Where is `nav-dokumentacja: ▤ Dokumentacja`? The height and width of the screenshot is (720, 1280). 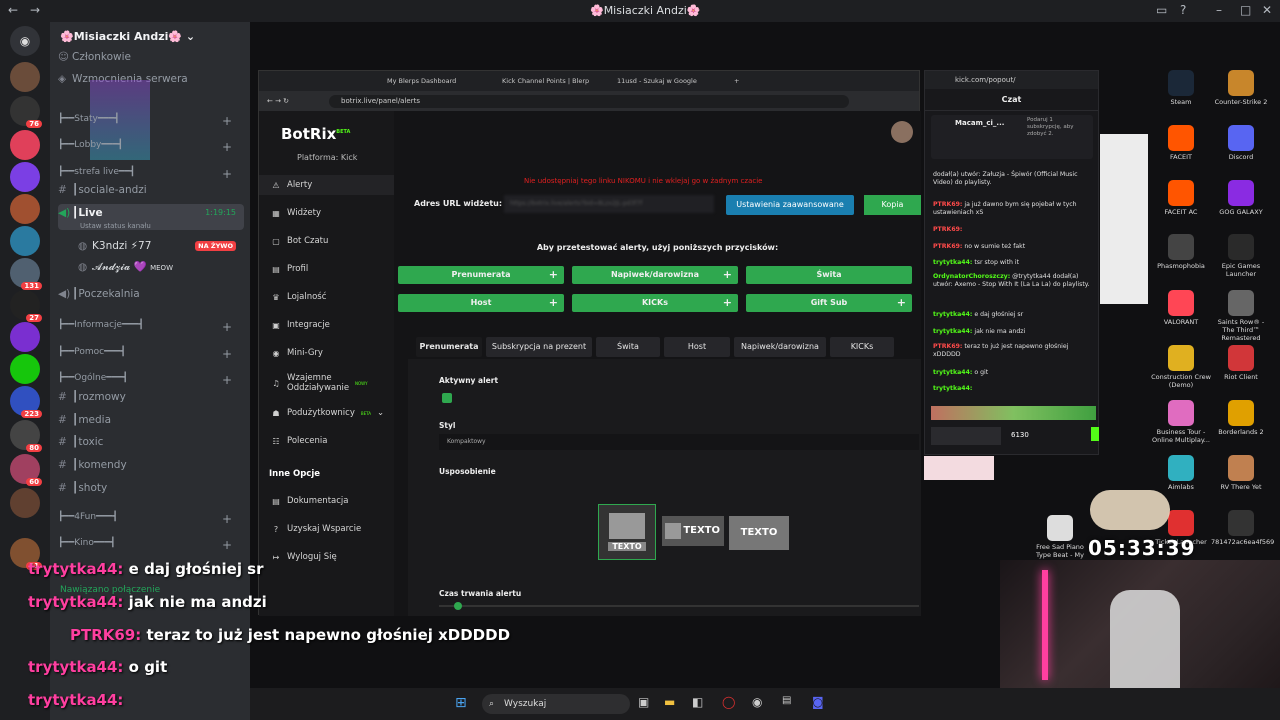
nav-dokumentacja: ▤ Dokumentacja is located at coordinates (309, 501).